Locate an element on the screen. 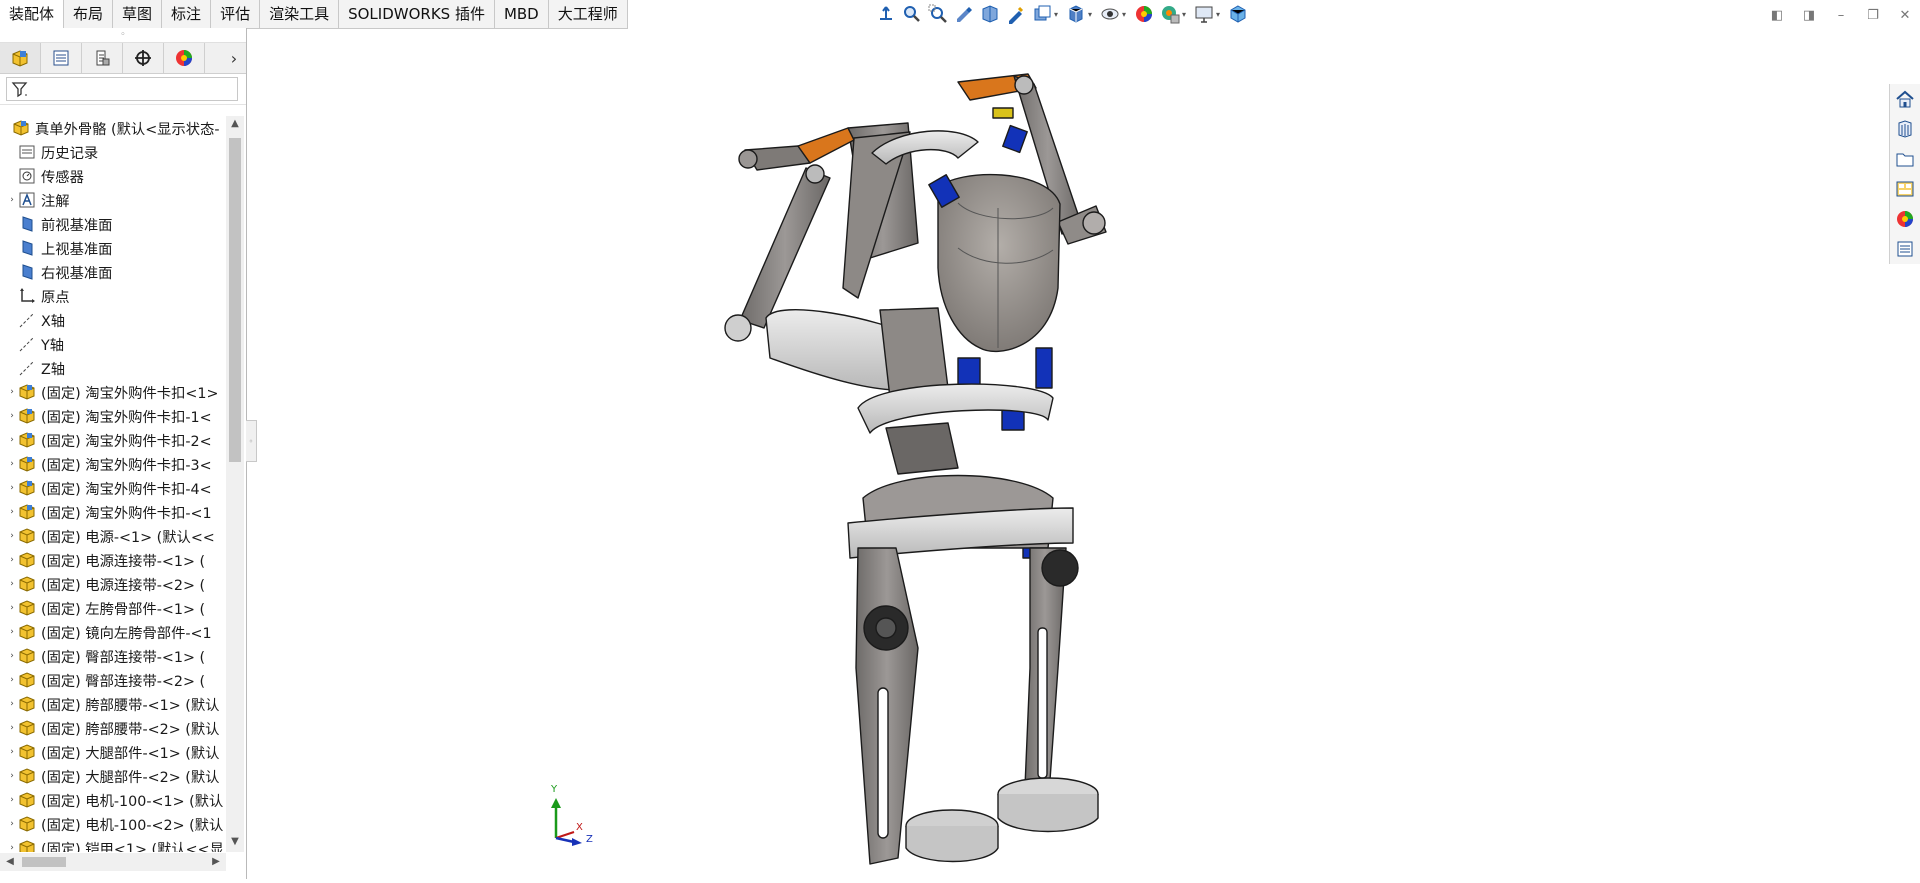  edit-appearance-icon is located at coordinates (1144, 14).